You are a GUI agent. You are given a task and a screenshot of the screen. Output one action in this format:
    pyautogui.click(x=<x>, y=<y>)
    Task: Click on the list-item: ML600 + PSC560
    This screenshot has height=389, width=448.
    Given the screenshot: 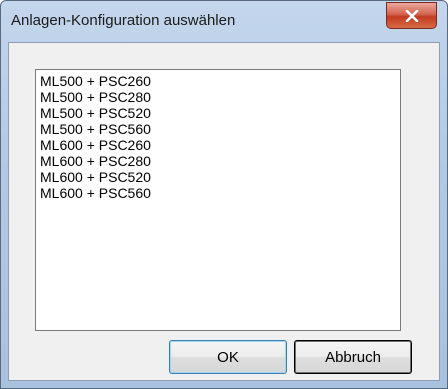 What is the action you would take?
    pyautogui.click(x=220, y=193)
    